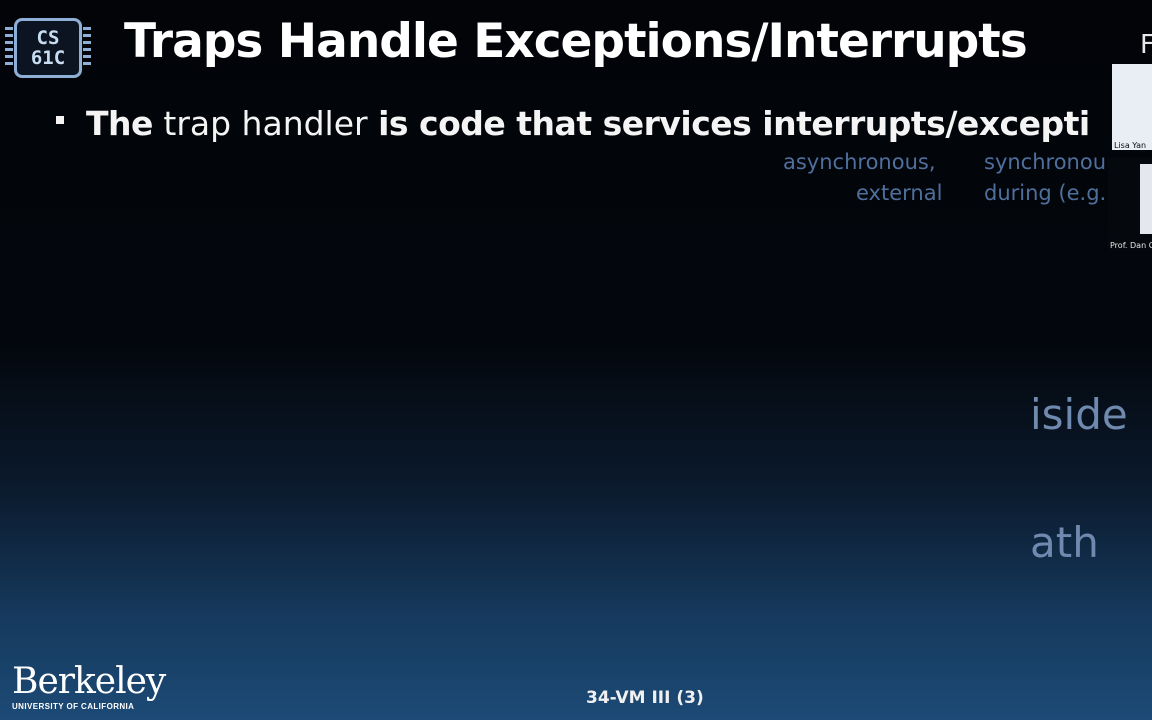  What do you see at coordinates (73, 706) in the screenshot?
I see `berkeley-subtitle: UNIVERSITY OF CALIFORNIA` at bounding box center [73, 706].